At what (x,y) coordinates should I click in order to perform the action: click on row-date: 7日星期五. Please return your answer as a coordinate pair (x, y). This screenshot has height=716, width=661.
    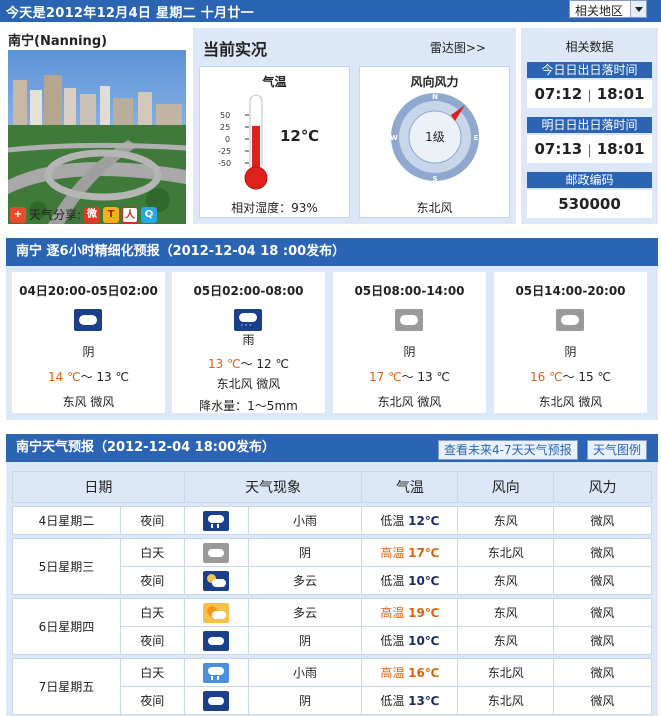
    Looking at the image, I should click on (66, 686).